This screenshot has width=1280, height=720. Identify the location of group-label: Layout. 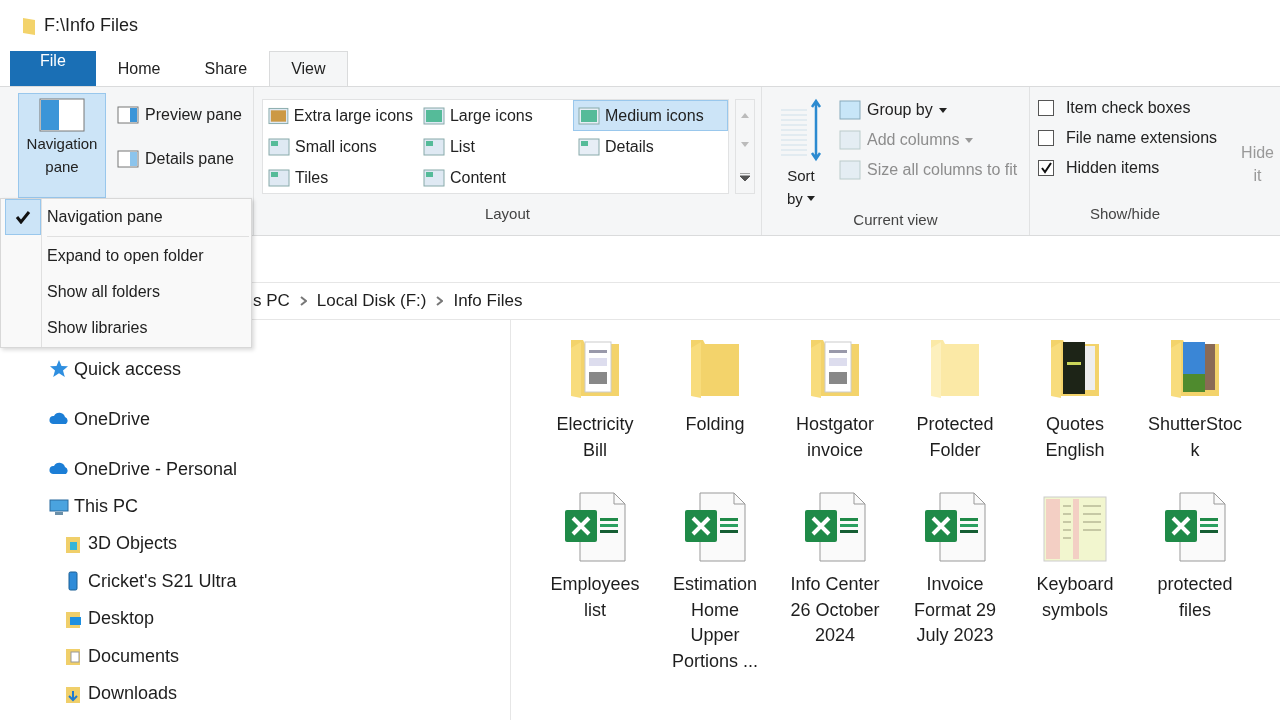
(507, 214).